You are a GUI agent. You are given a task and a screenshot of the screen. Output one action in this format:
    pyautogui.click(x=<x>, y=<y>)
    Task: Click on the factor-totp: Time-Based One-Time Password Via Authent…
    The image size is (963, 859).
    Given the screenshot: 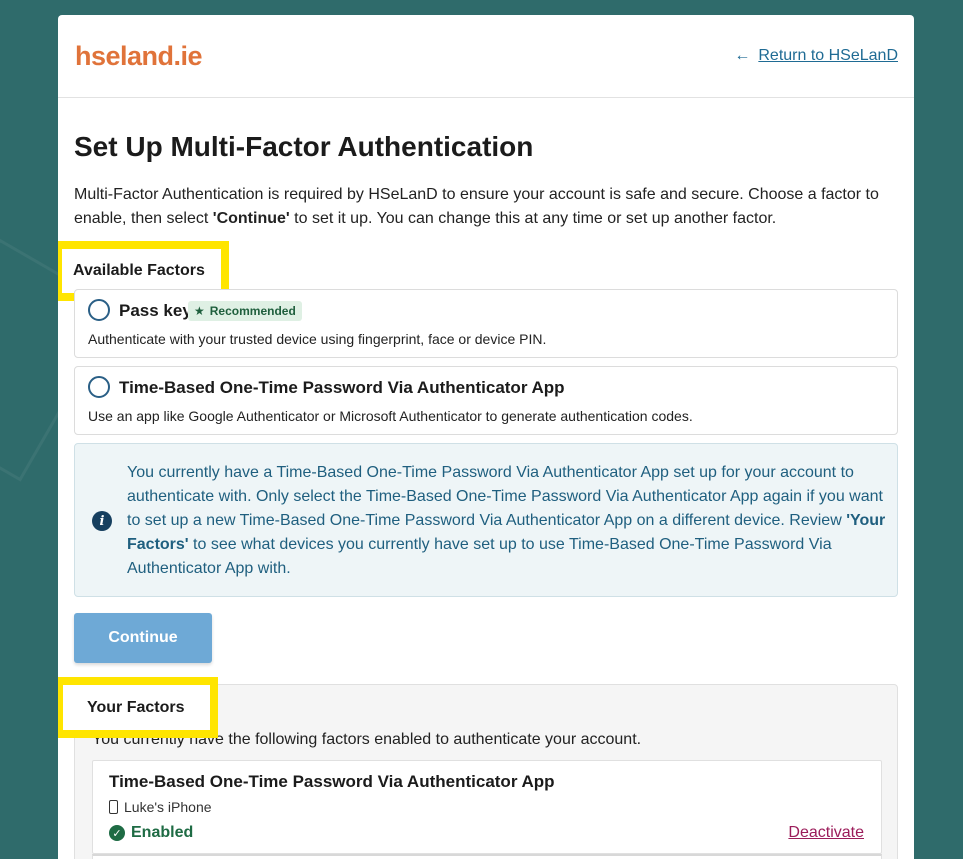 What is the action you would take?
    pyautogui.click(x=486, y=400)
    